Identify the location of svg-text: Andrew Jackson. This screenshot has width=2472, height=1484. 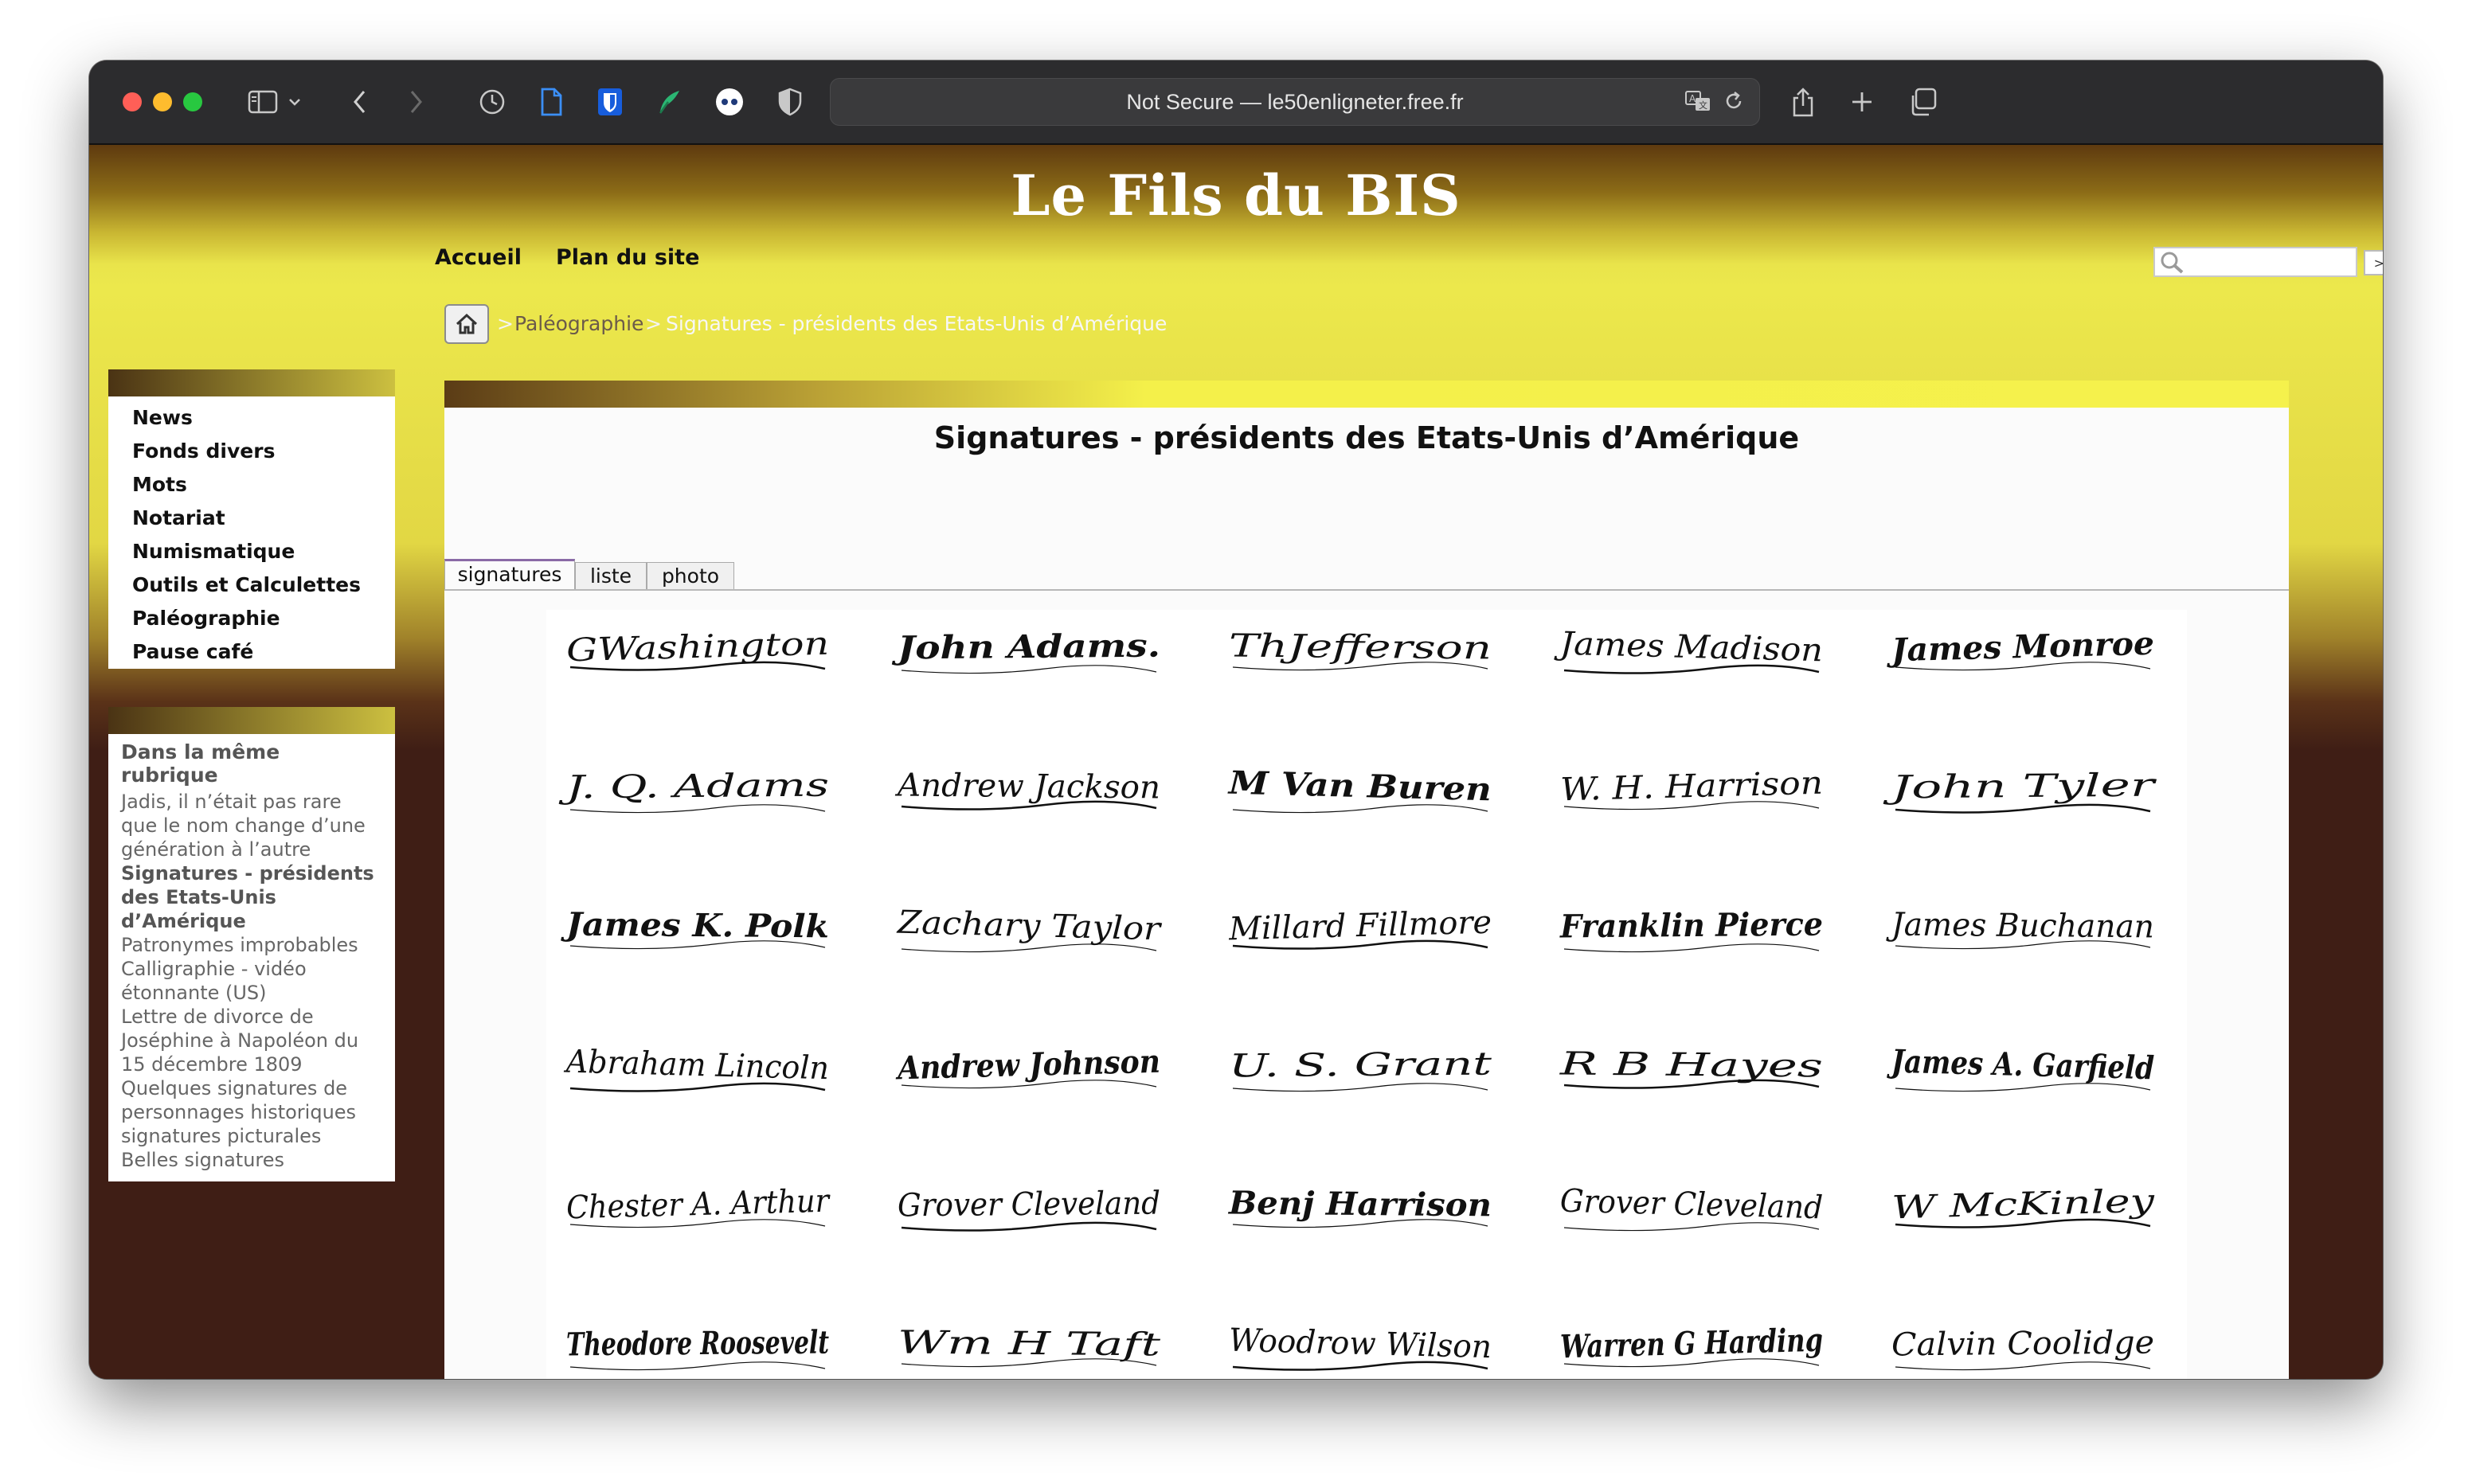
(1027, 786).